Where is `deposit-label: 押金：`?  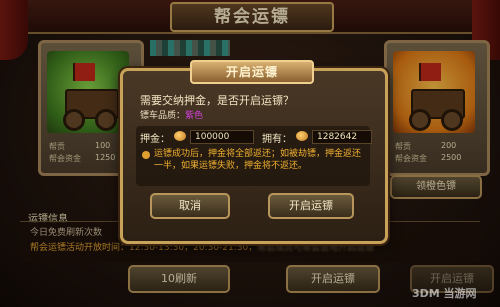
deposit-label: 押金： is located at coordinates (155, 139).